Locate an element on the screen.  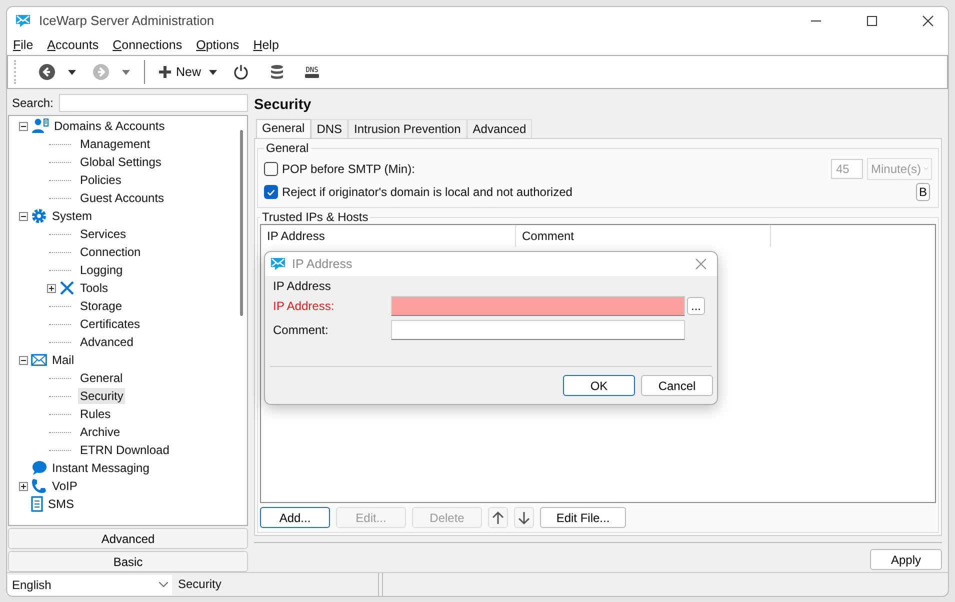
dialog-button: Cancel is located at coordinates (677, 385).